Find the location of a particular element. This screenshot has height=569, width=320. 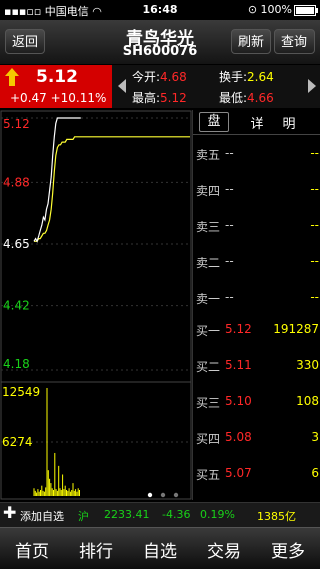

panel-tabs: 盘 详 明 is located at coordinates (256, 122).